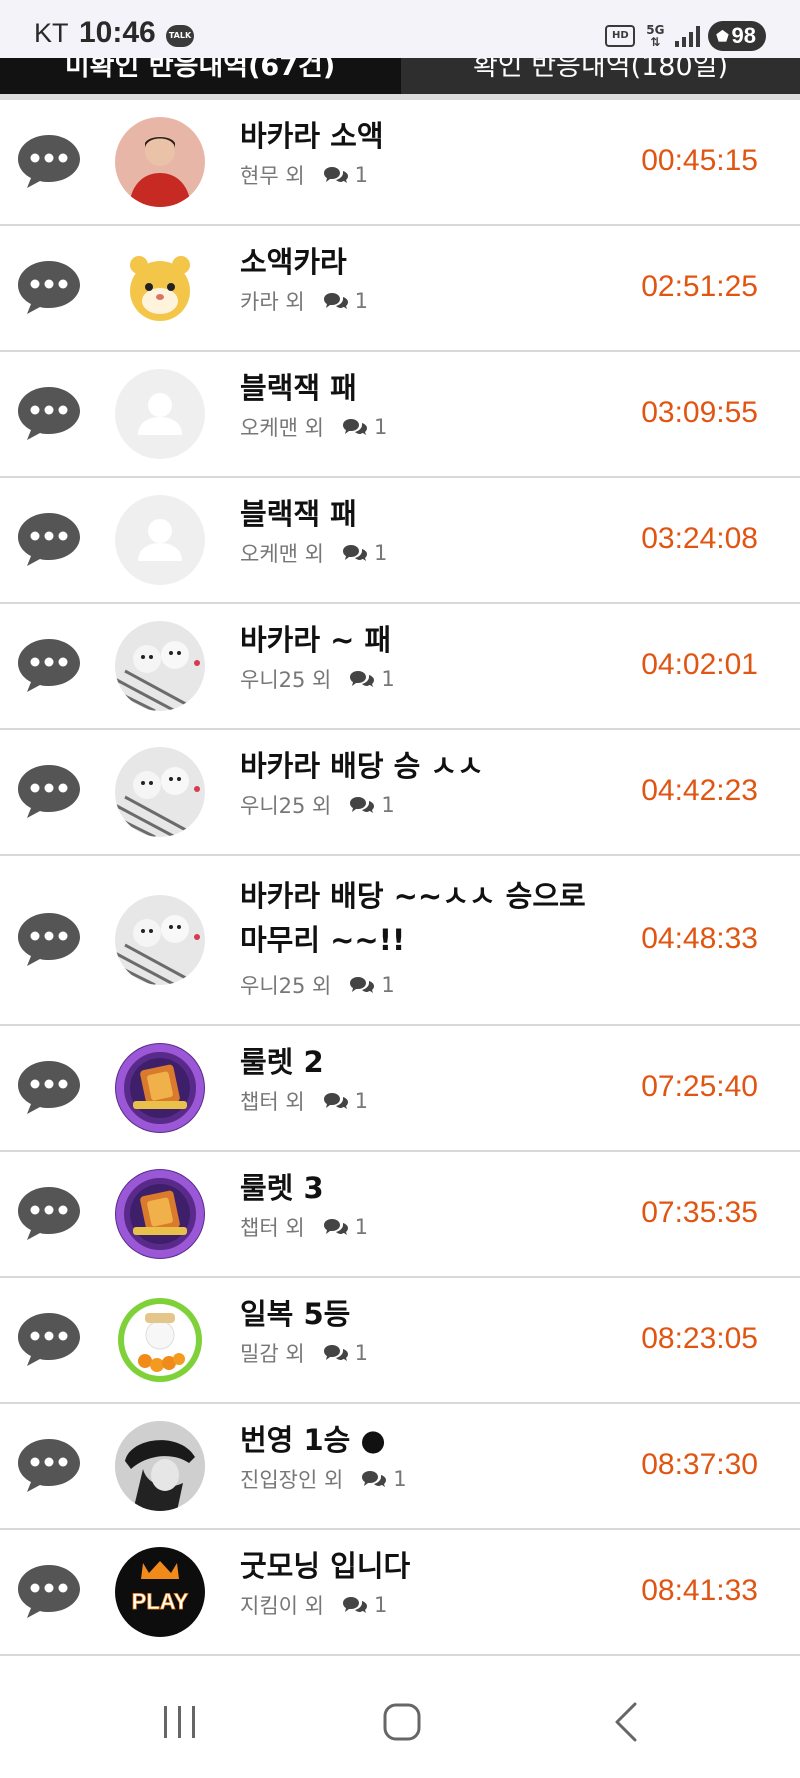 Image resolution: width=800 pixels, height=1778 pixels. I want to click on reaction-time: 04:02:01, so click(699, 664).